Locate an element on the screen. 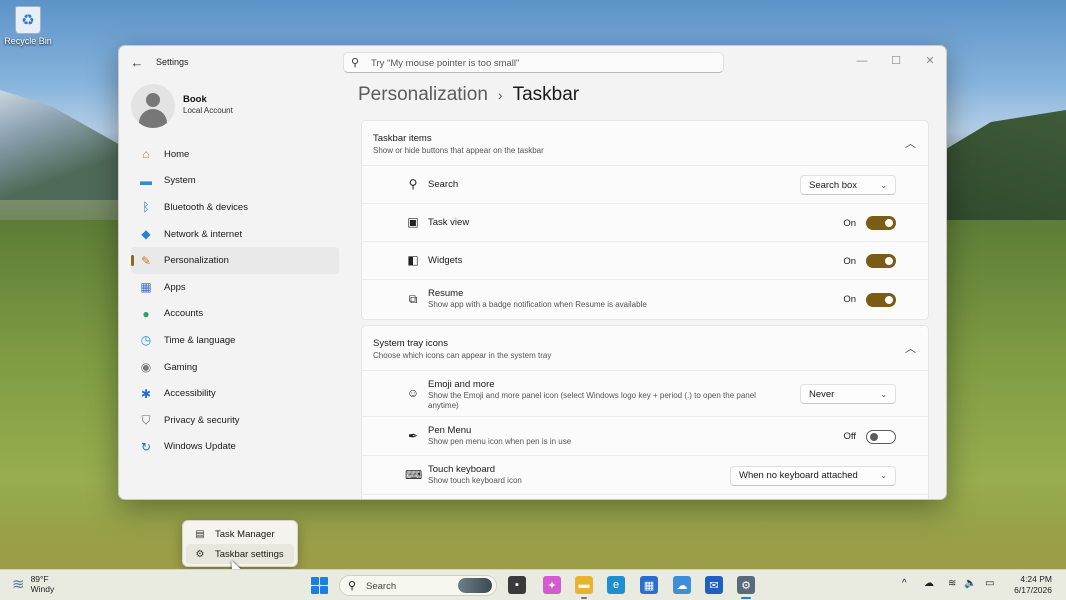 This screenshot has height=600, width=1066. task-view-app: ▪ is located at coordinates (517, 585).